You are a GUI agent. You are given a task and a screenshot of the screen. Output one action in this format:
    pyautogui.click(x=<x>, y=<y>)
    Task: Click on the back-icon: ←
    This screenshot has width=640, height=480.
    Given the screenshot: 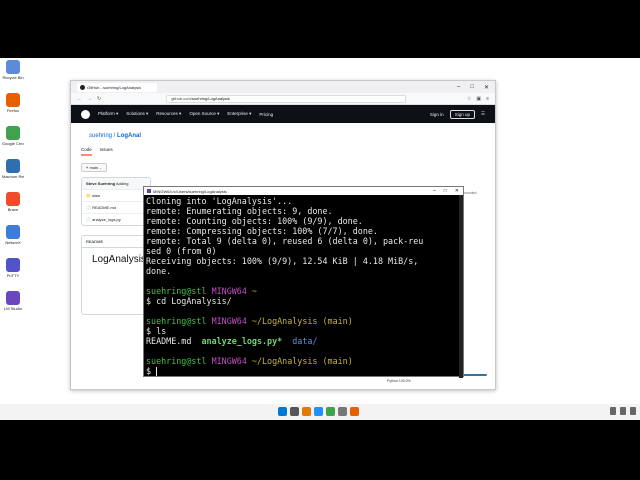 What is the action you would take?
    pyautogui.click(x=79, y=99)
    